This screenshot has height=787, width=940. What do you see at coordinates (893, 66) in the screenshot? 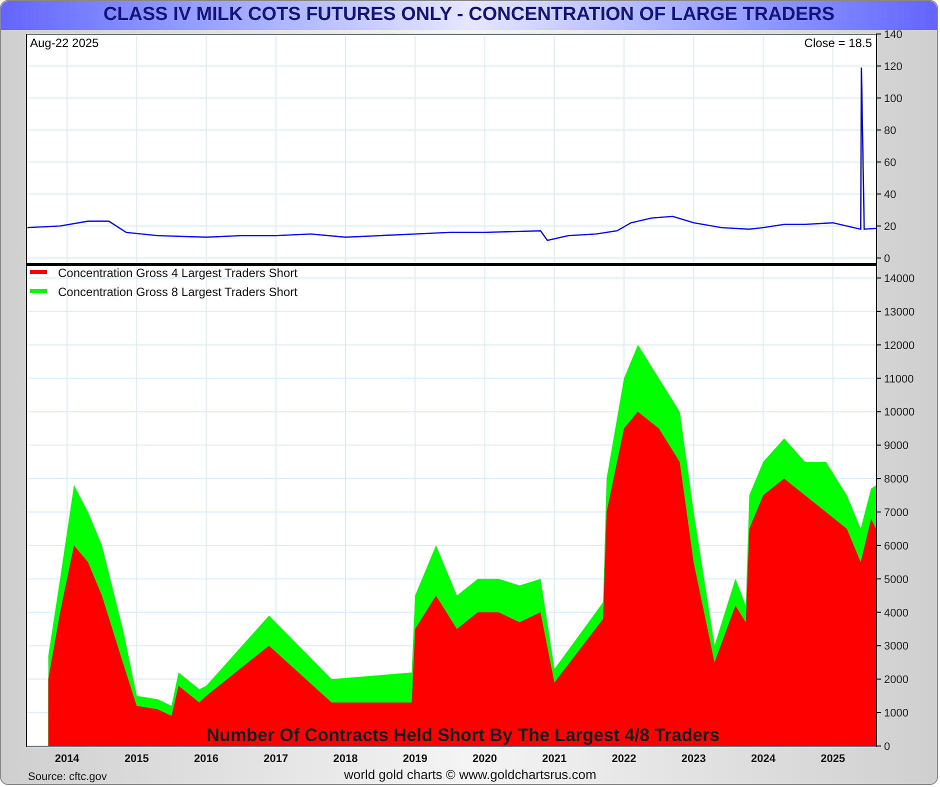
I see `axis-label: 120` at bounding box center [893, 66].